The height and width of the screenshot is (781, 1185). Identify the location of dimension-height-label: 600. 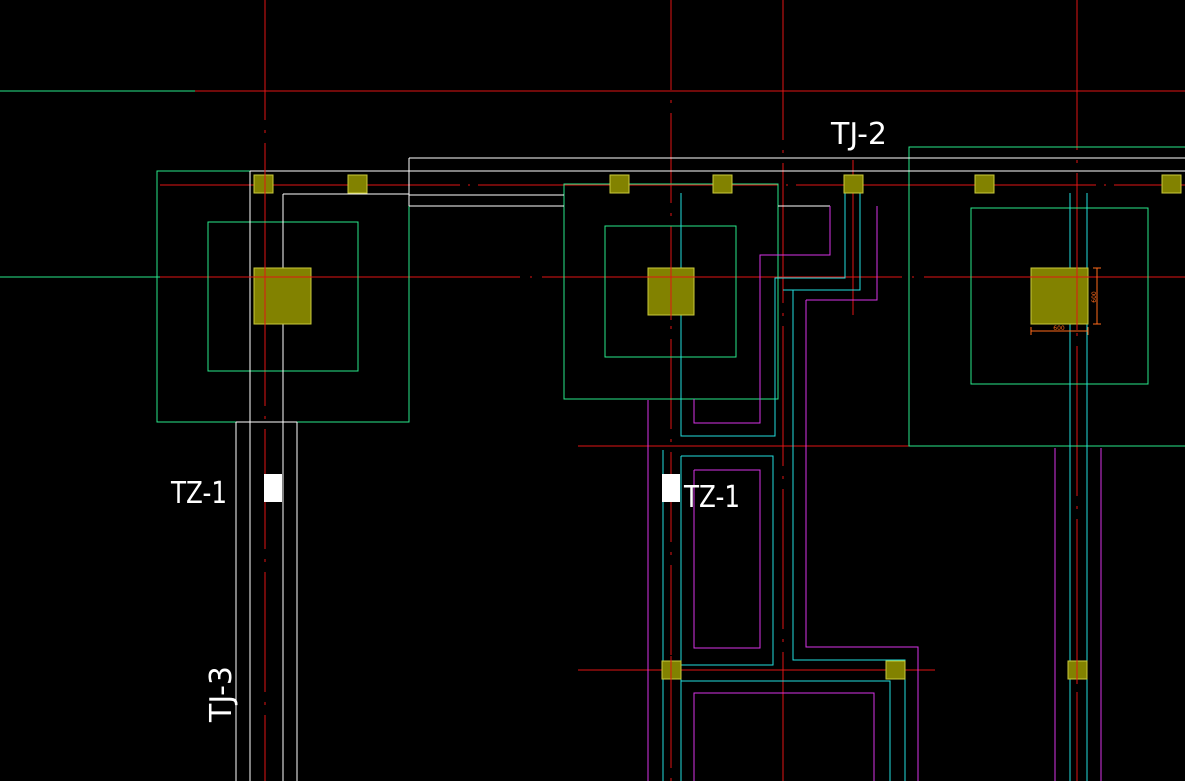
(1094, 297).